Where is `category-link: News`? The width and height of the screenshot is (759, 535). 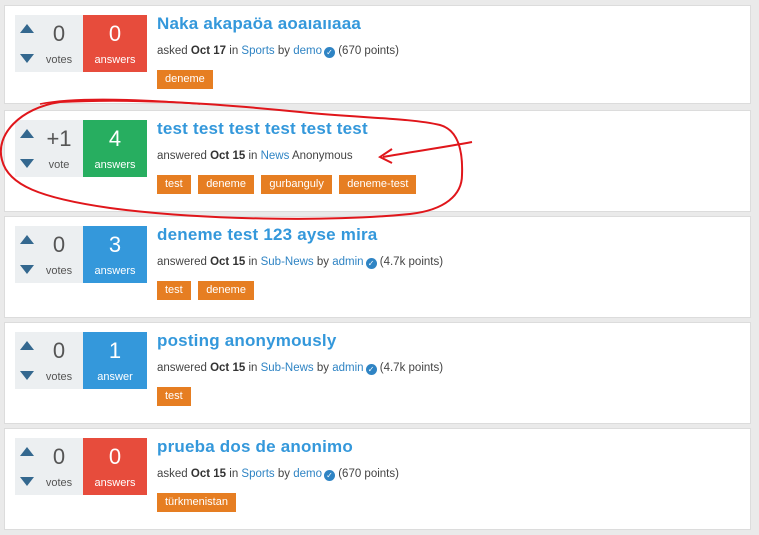 category-link: News is located at coordinates (275, 156).